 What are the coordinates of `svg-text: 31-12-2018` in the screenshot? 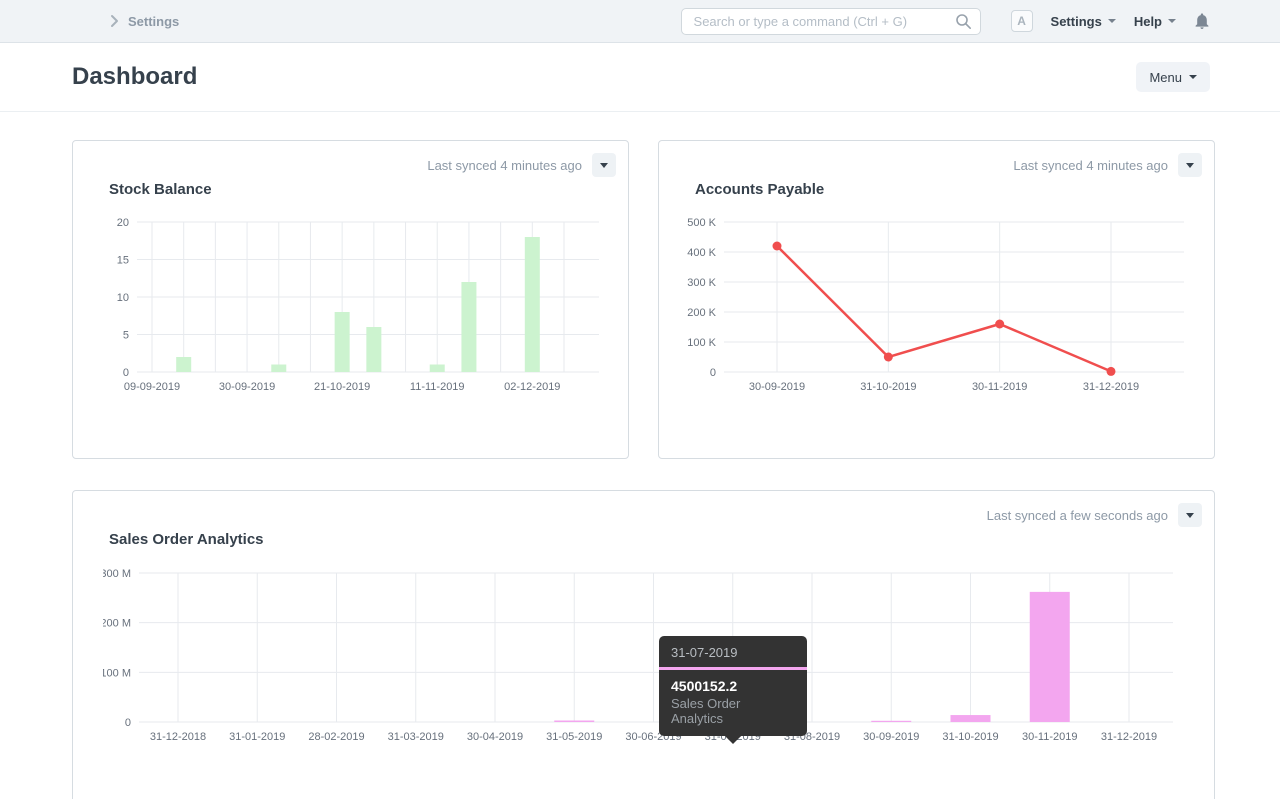 It's located at (178, 737).